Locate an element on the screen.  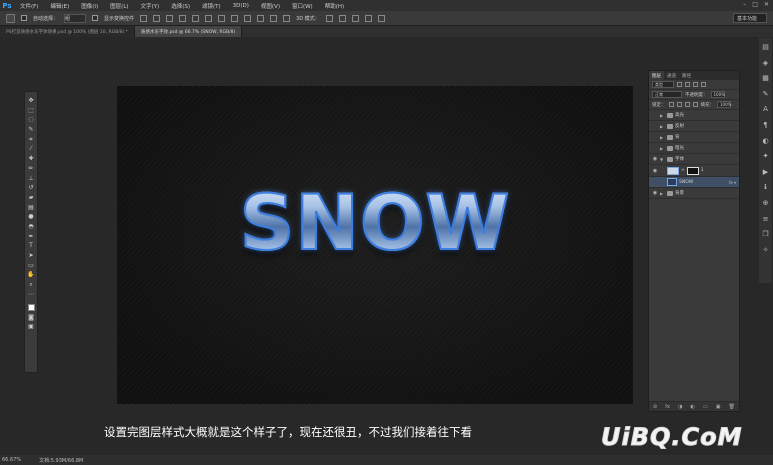
hand-tool-icon: ✋ is located at coordinates (31, 275).